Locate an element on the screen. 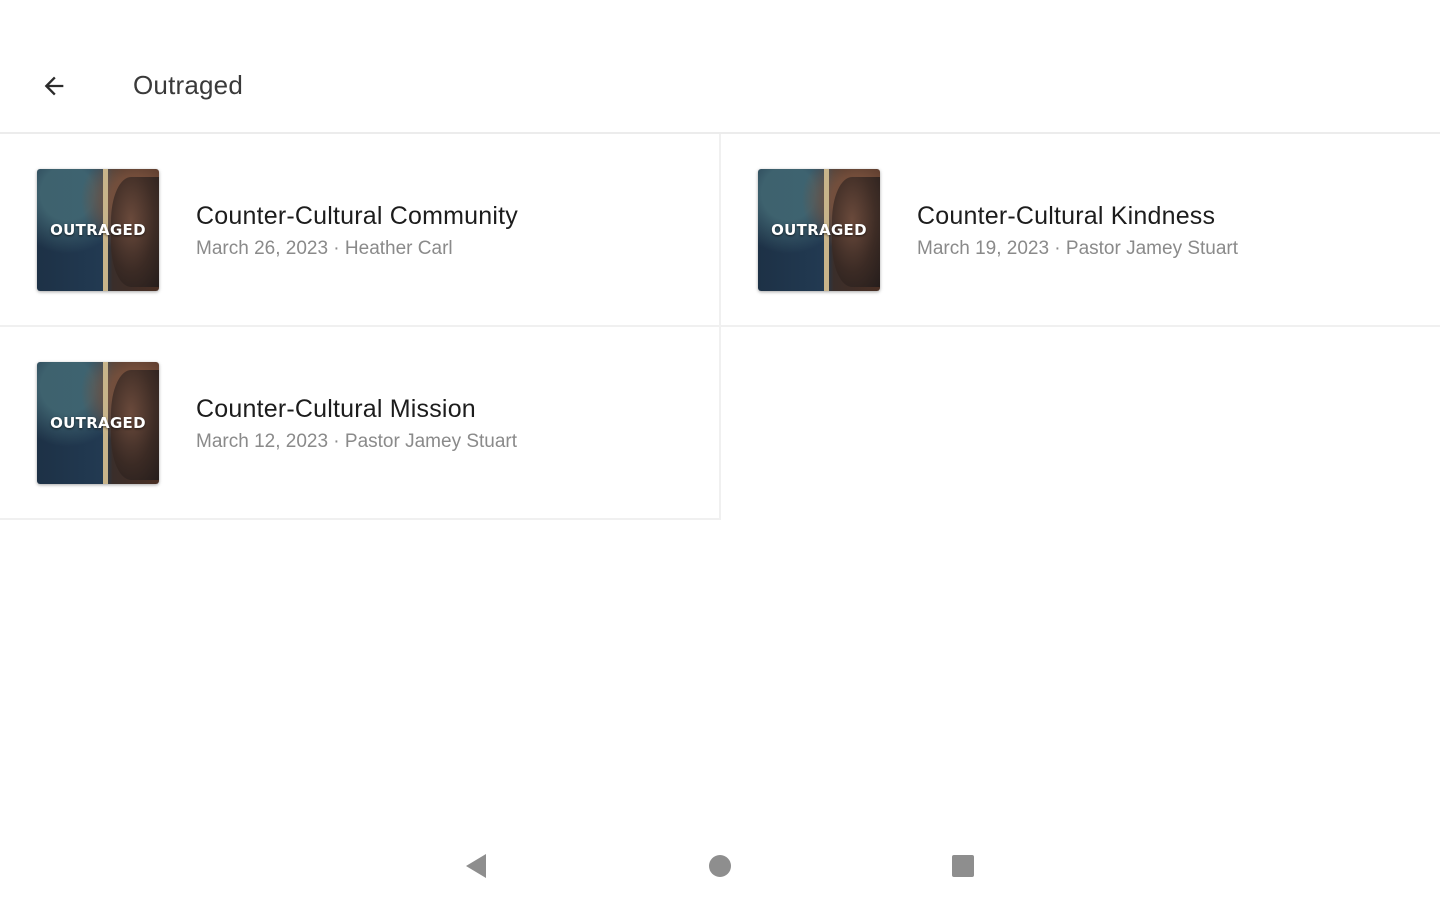 The image size is (1440, 900). nav-recents-square-icon is located at coordinates (963, 866).